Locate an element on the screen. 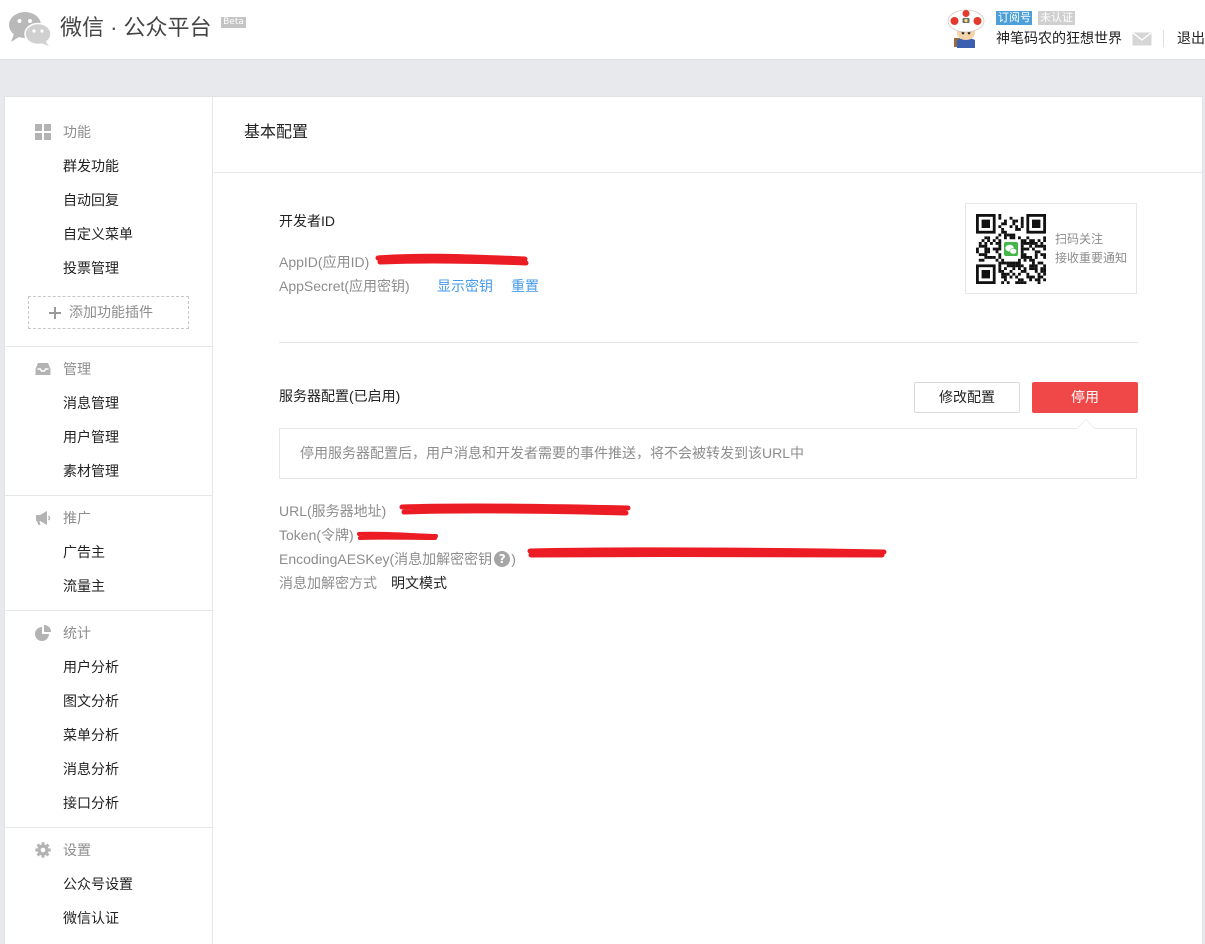  reset-secret-link: 重置 is located at coordinates (525, 286).